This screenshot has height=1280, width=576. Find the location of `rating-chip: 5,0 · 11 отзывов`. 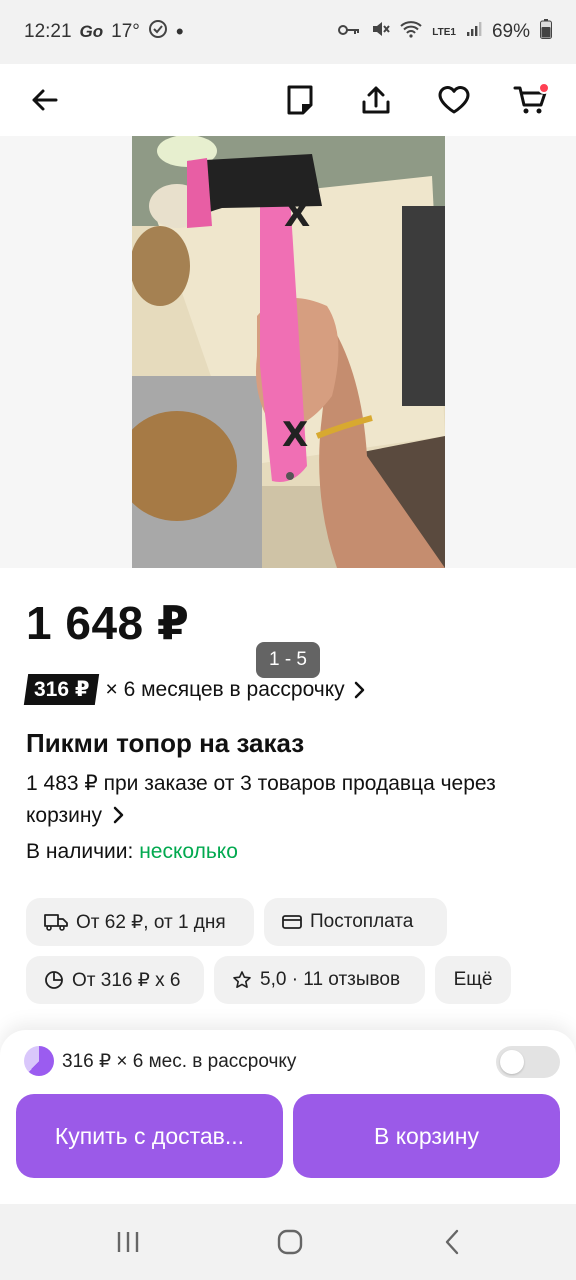

rating-chip: 5,0 · 11 отзывов is located at coordinates (319, 980).